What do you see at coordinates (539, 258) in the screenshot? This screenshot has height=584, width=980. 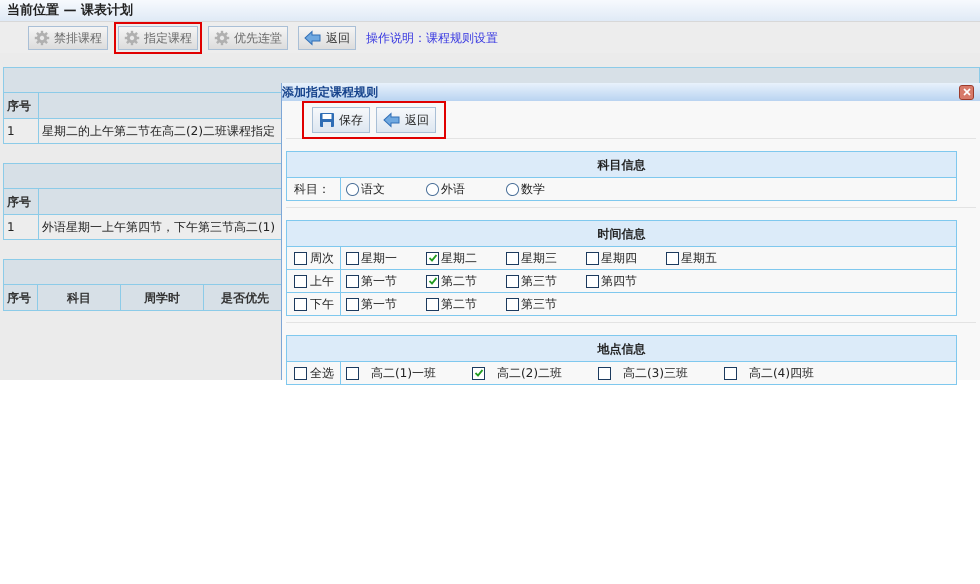 I see `option-label: 星期三` at bounding box center [539, 258].